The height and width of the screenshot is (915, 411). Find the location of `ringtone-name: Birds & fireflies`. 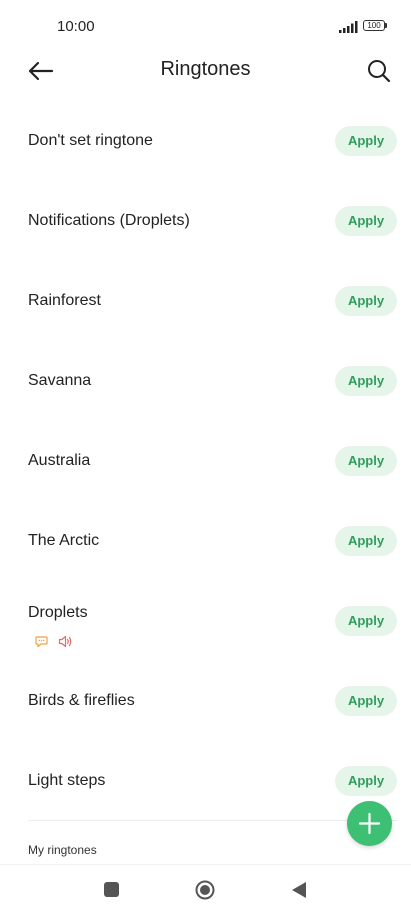

ringtone-name: Birds & fireflies is located at coordinates (81, 700).